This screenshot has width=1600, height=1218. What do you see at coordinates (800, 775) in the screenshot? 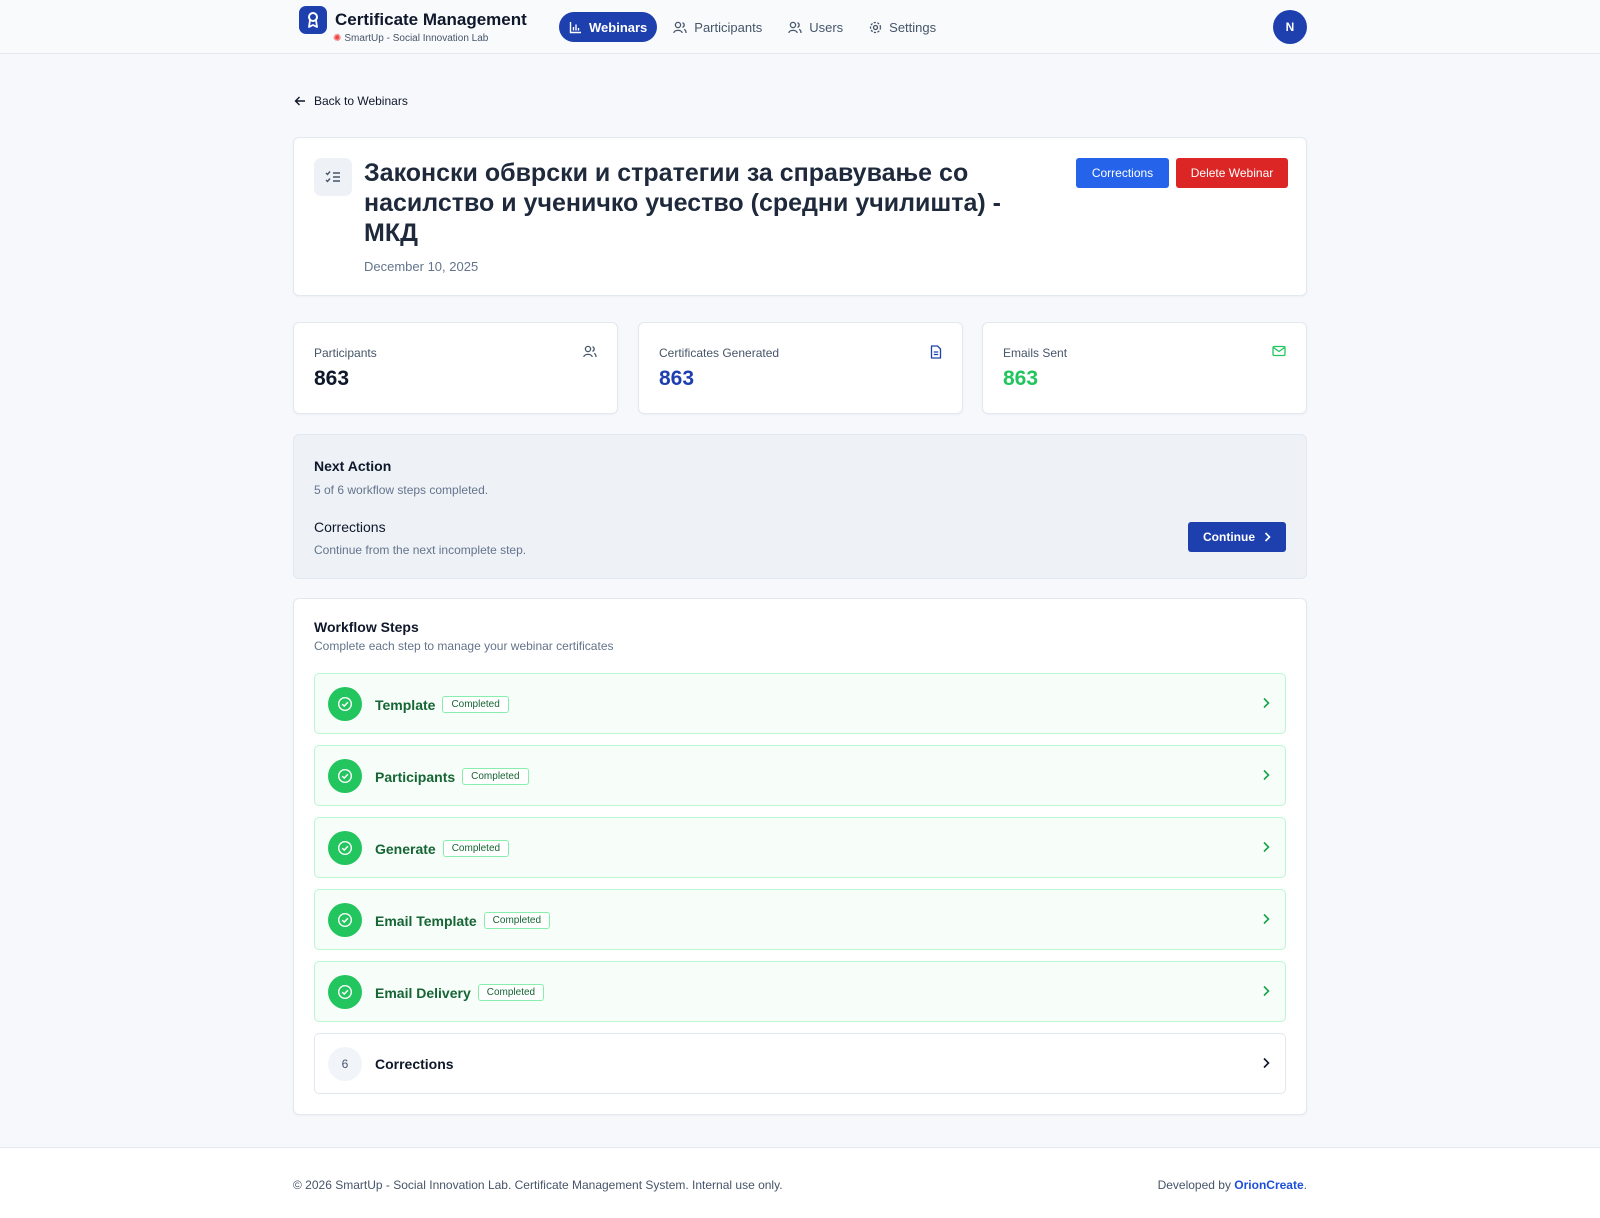
I see `workflow-step-participants: Participants Completed` at bounding box center [800, 775].